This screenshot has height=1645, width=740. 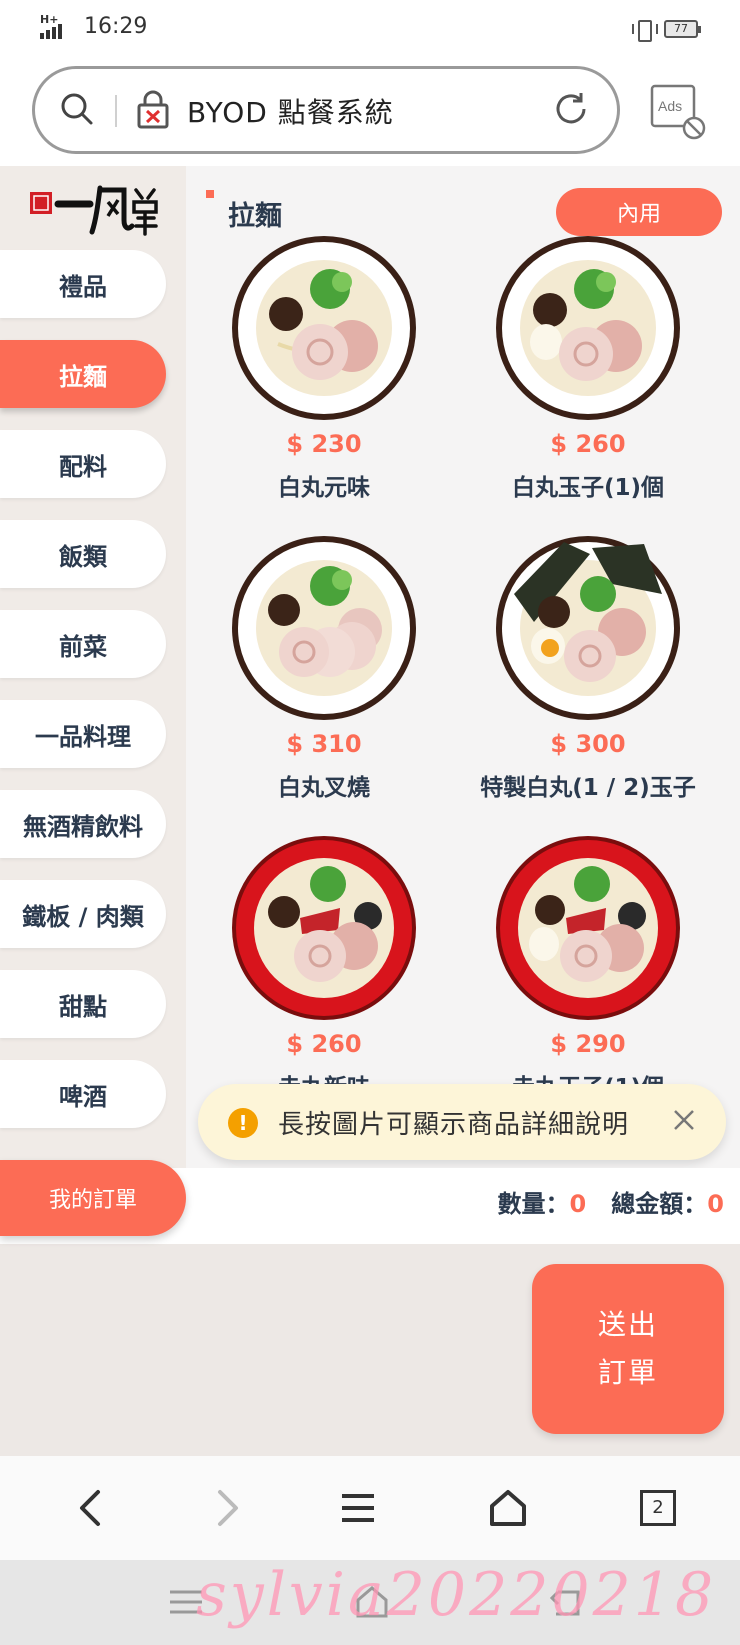 I want to click on signal-icon: H+, so click(x=58, y=26).